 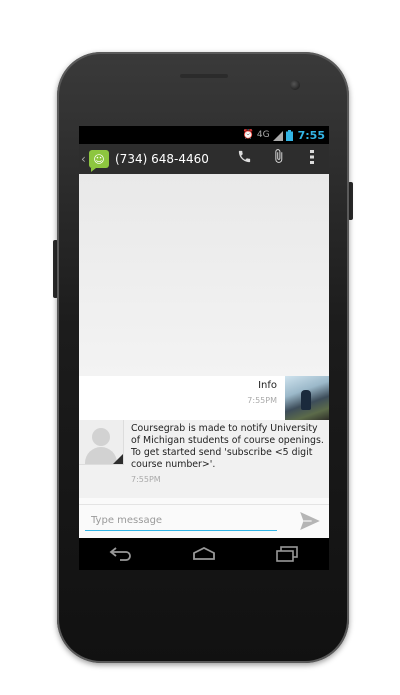 I want to click on send-icon, so click(x=310, y=521).